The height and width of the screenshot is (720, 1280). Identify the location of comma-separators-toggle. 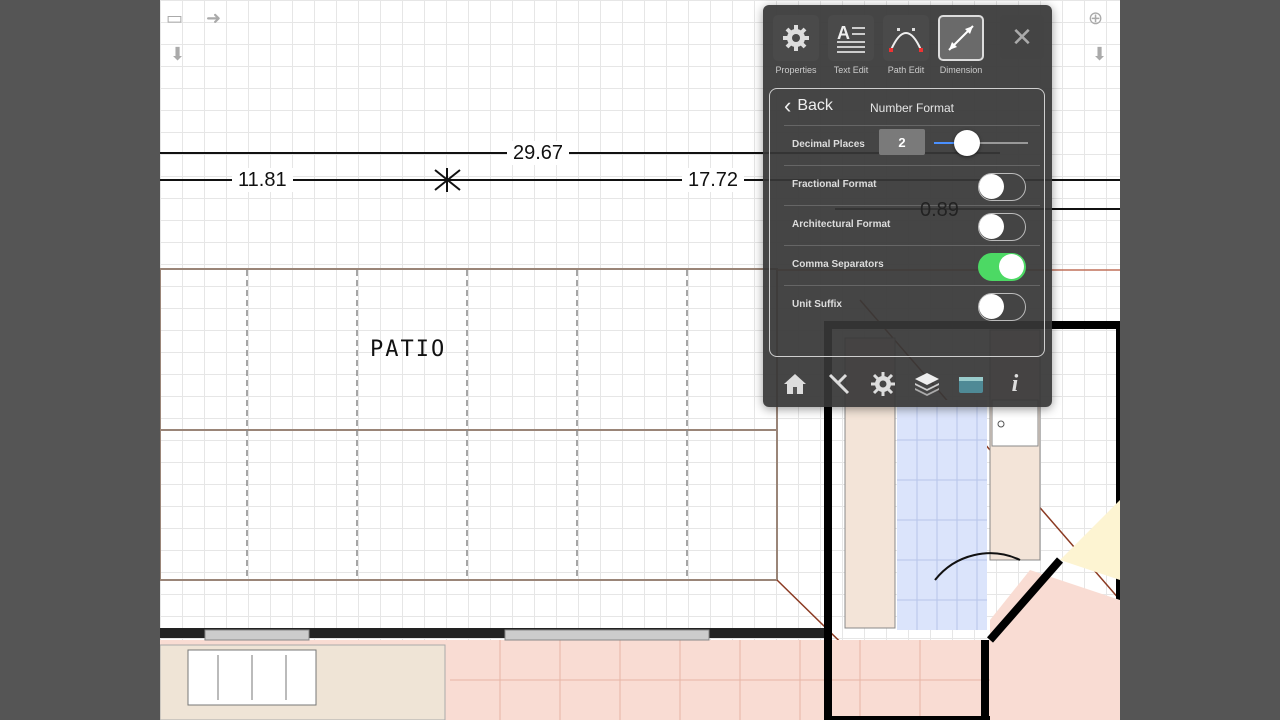
(1002, 267).